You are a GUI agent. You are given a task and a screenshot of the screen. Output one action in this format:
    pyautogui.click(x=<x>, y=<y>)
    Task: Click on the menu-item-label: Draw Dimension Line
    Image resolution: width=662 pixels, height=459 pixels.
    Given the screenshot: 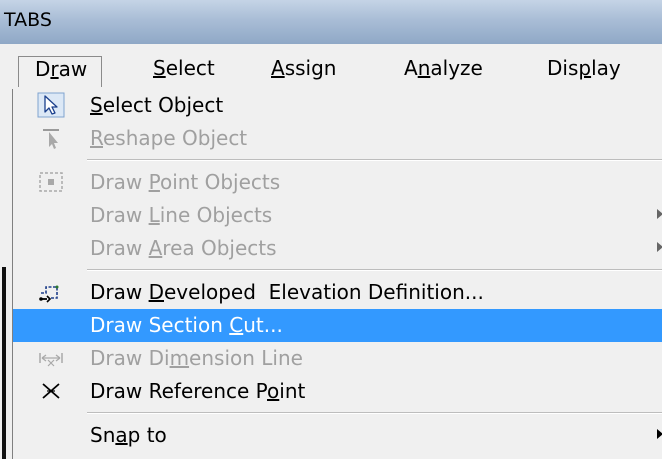 What is the action you would take?
    pyautogui.click(x=196, y=358)
    